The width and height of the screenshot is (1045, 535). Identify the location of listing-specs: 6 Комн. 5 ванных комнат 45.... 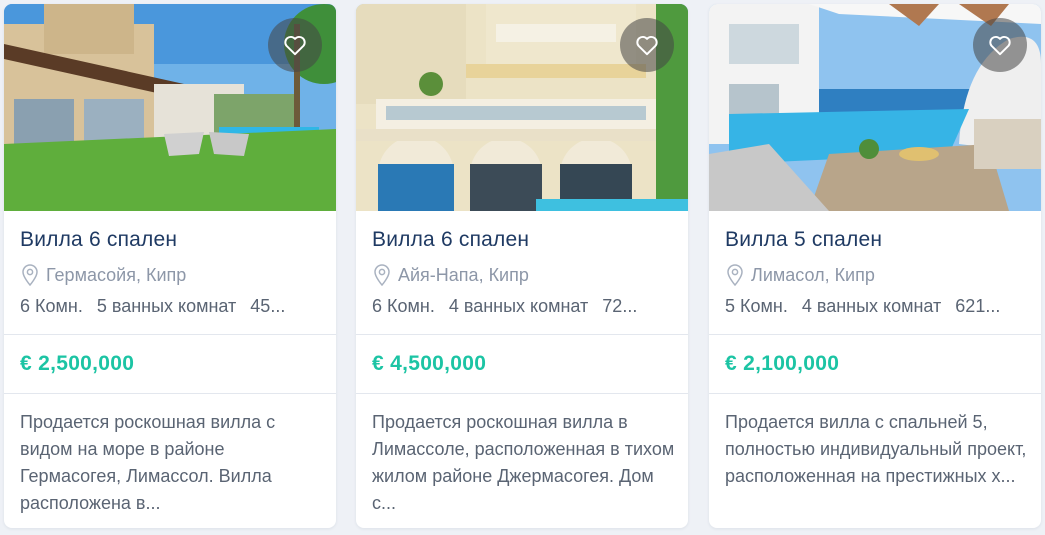
(170, 306).